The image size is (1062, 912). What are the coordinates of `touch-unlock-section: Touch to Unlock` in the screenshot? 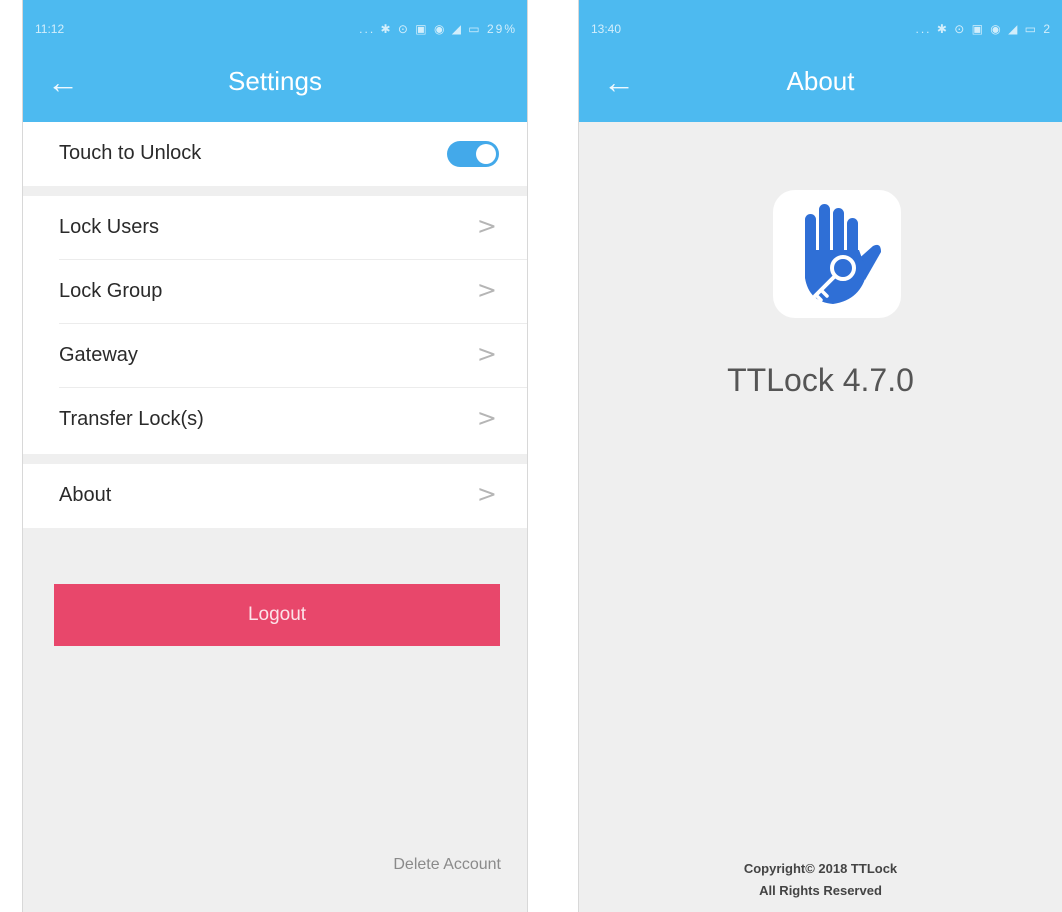 It's located at (275, 154).